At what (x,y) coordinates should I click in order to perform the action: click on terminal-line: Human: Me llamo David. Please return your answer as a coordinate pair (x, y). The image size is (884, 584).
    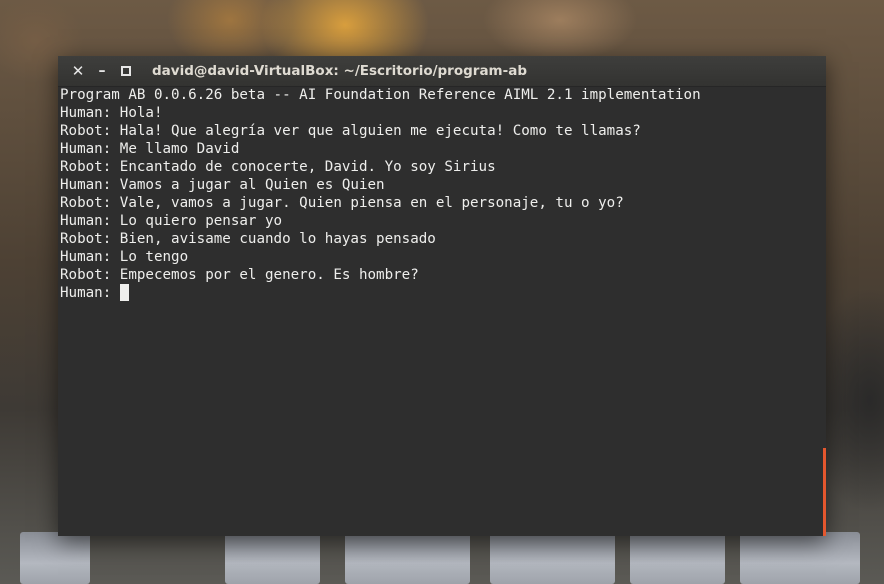
    Looking at the image, I should click on (150, 149).